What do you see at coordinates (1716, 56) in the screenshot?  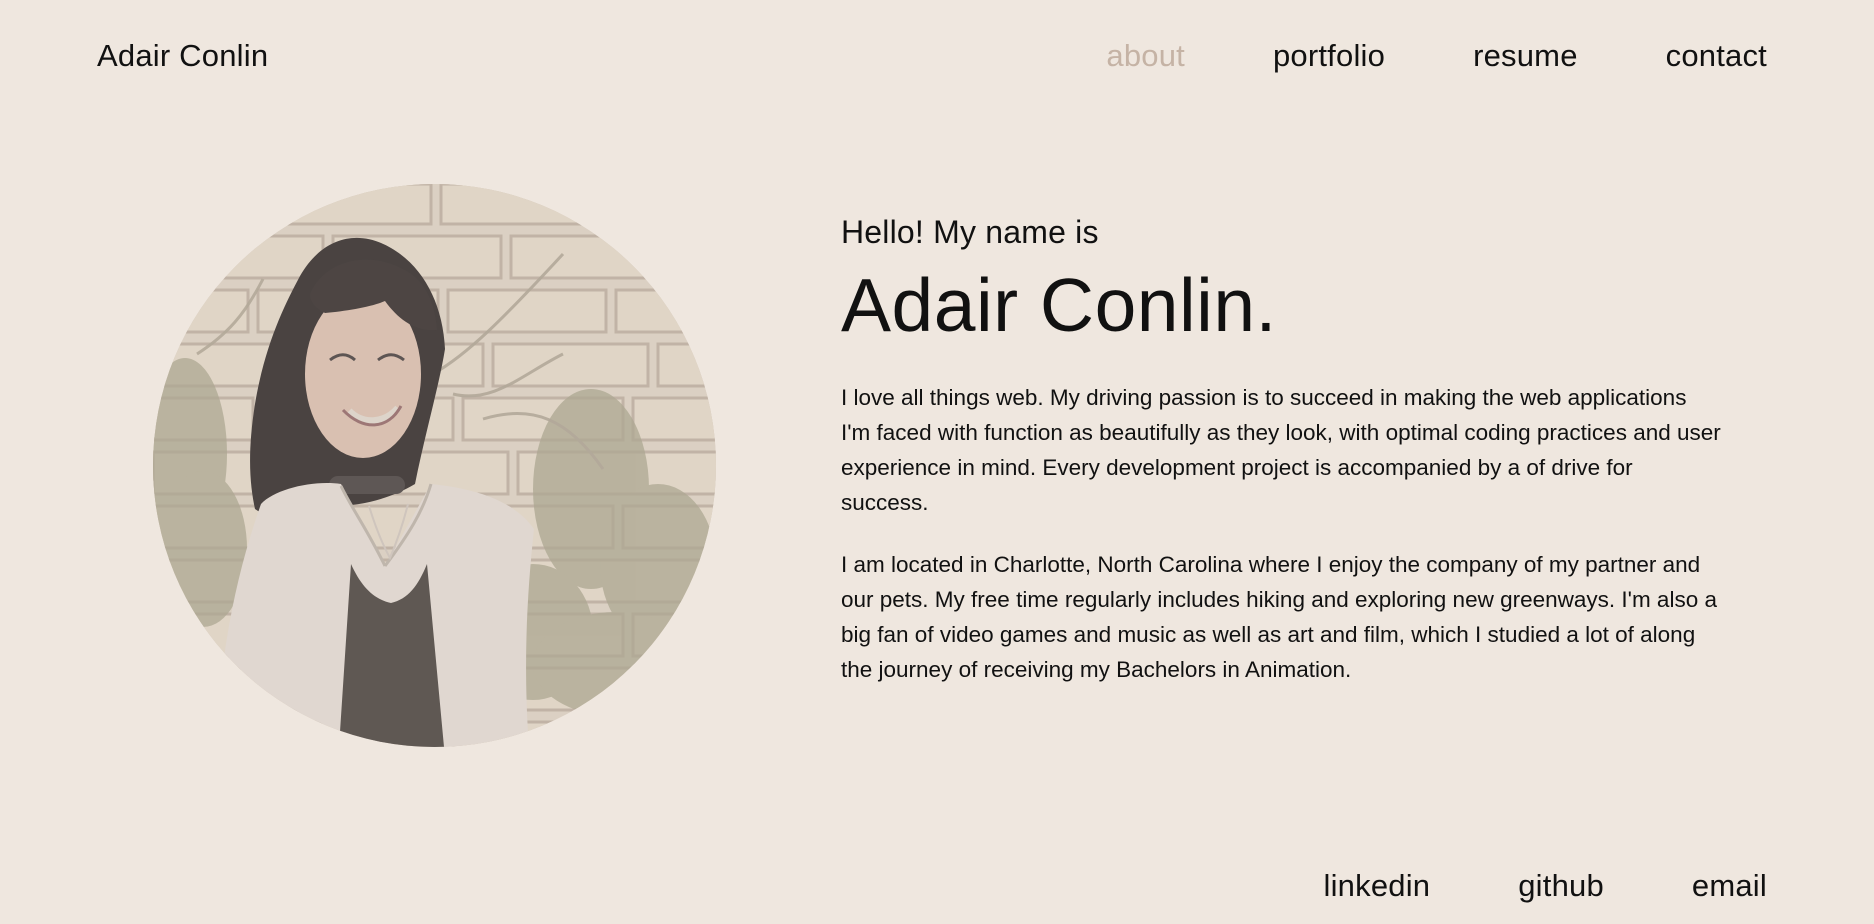 I see `nav-contact: contact` at bounding box center [1716, 56].